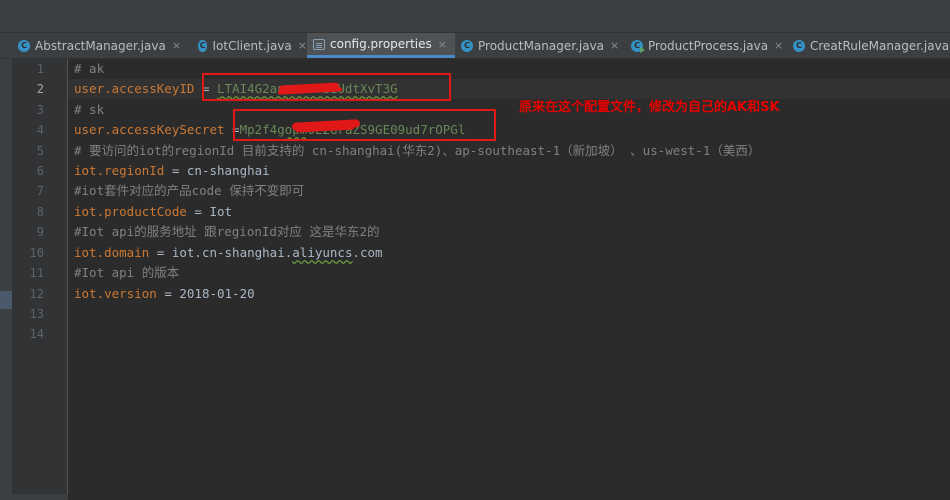 The image size is (950, 500). Describe the element at coordinates (227, 231) in the screenshot. I see `code-line-9: #Iot api的服务地址 跟regionId对应 这是华东2的` at that location.